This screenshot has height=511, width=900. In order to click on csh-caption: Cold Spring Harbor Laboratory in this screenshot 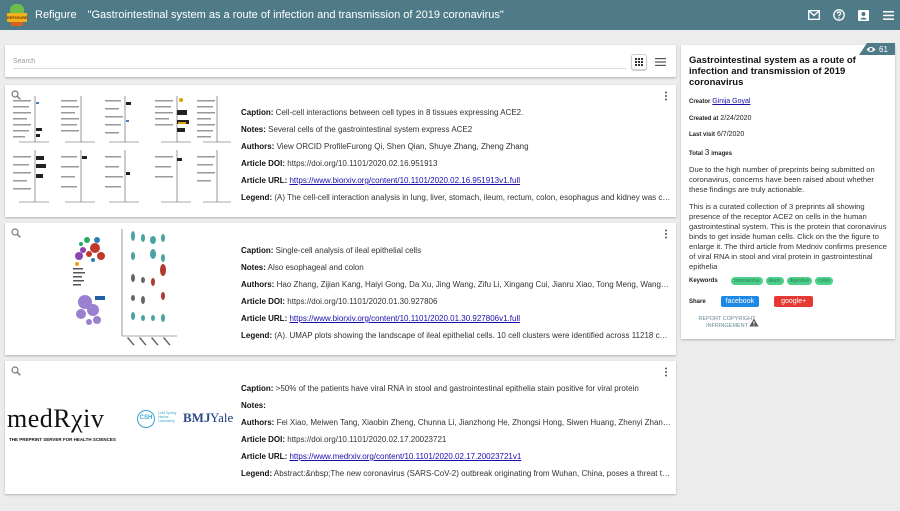, I will do `click(167, 417)`.